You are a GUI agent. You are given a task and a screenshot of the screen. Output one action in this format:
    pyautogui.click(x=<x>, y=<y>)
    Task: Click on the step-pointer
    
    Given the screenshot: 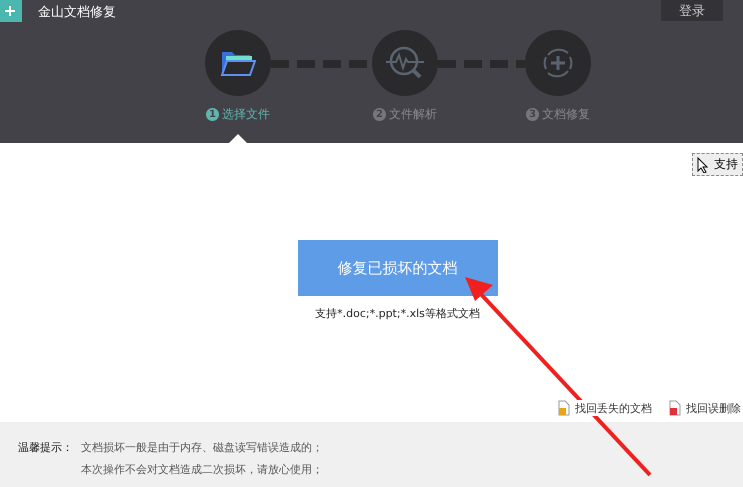 What is the action you would take?
    pyautogui.click(x=238, y=138)
    